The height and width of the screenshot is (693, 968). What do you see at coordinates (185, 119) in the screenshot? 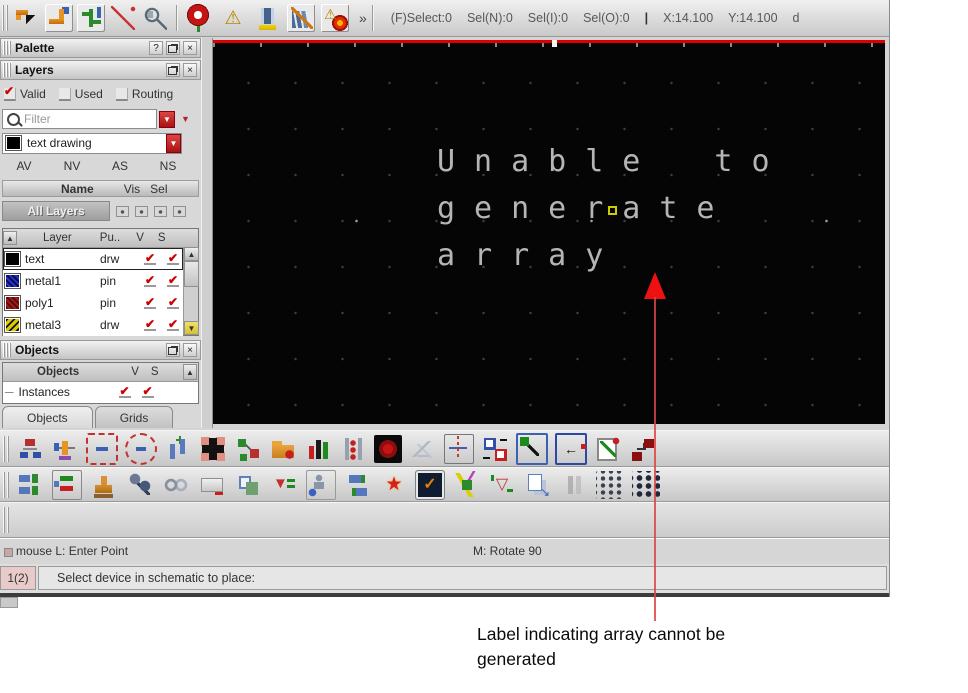
I see `filter-menu-arrow-icon: ▼` at bounding box center [185, 119].